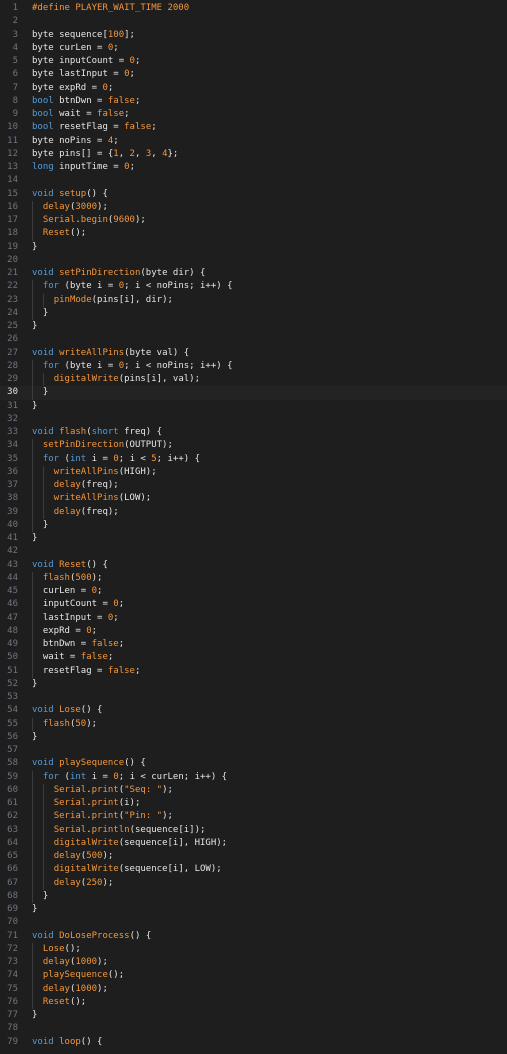 The height and width of the screenshot is (1054, 507). I want to click on code-line: 76 Reset();, so click(253, 1002).